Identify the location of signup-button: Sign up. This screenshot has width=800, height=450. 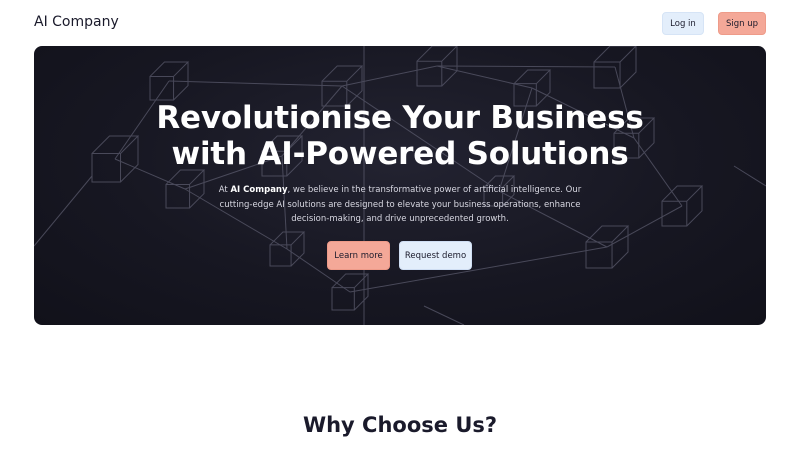
(742, 23).